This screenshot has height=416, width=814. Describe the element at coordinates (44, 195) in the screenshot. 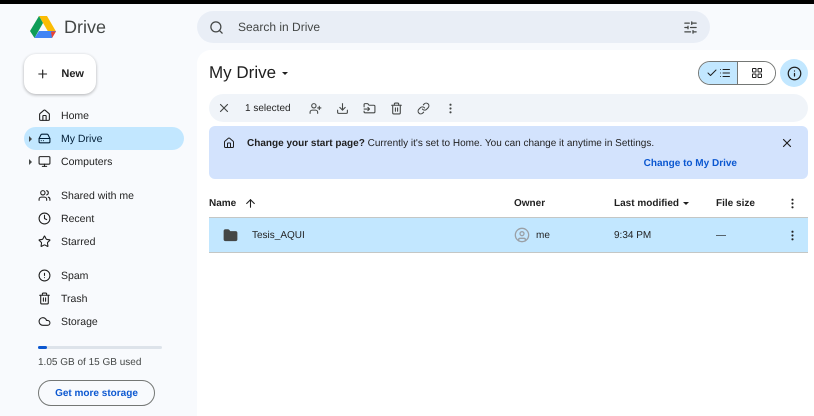

I see `people-icon` at that location.